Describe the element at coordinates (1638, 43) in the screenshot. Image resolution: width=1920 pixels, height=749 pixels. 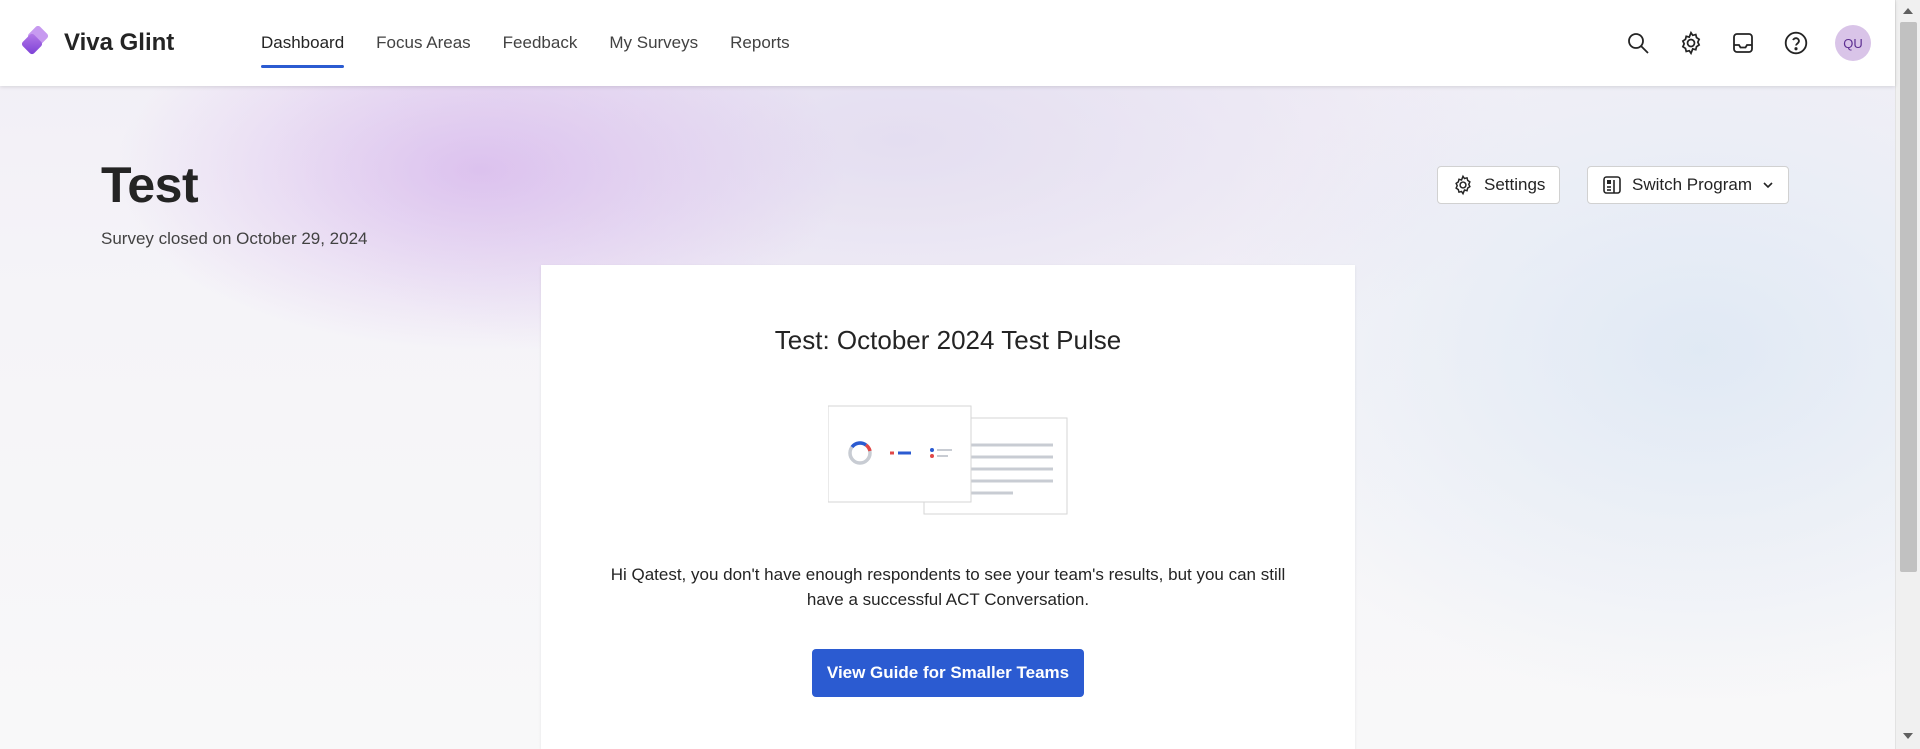
I see `search-icon` at that location.